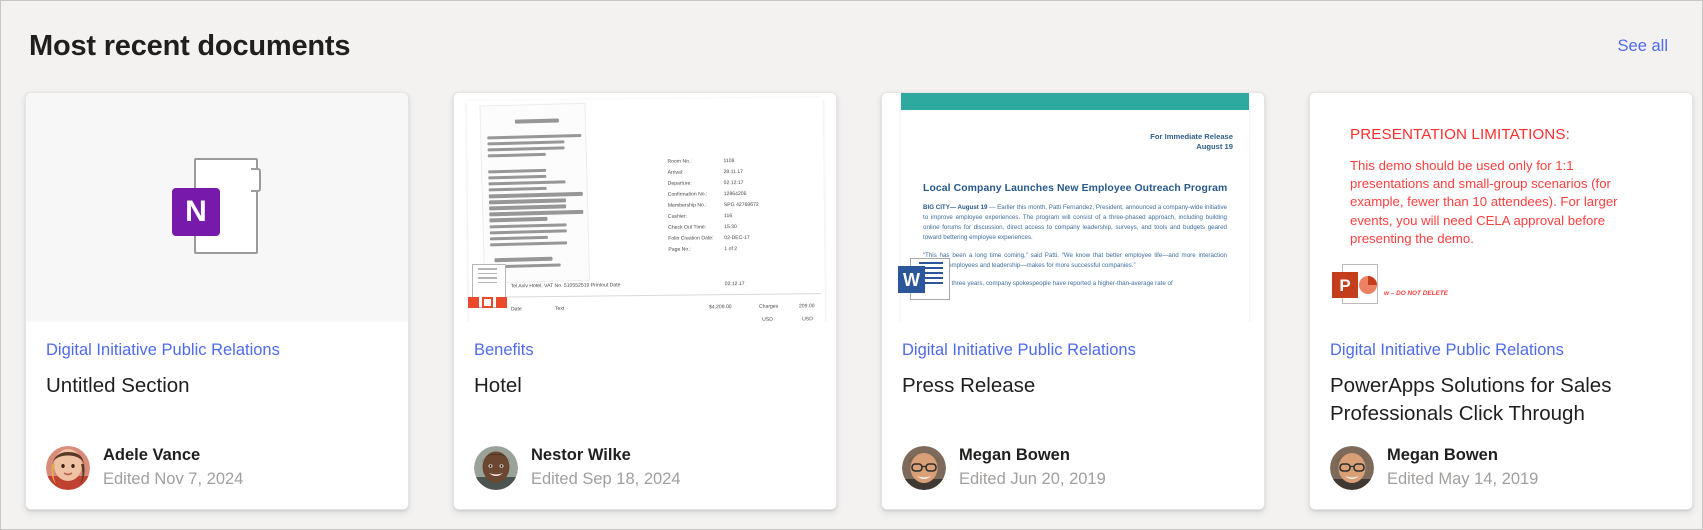  I want to click on card-thumbnail: N, so click(217, 207).